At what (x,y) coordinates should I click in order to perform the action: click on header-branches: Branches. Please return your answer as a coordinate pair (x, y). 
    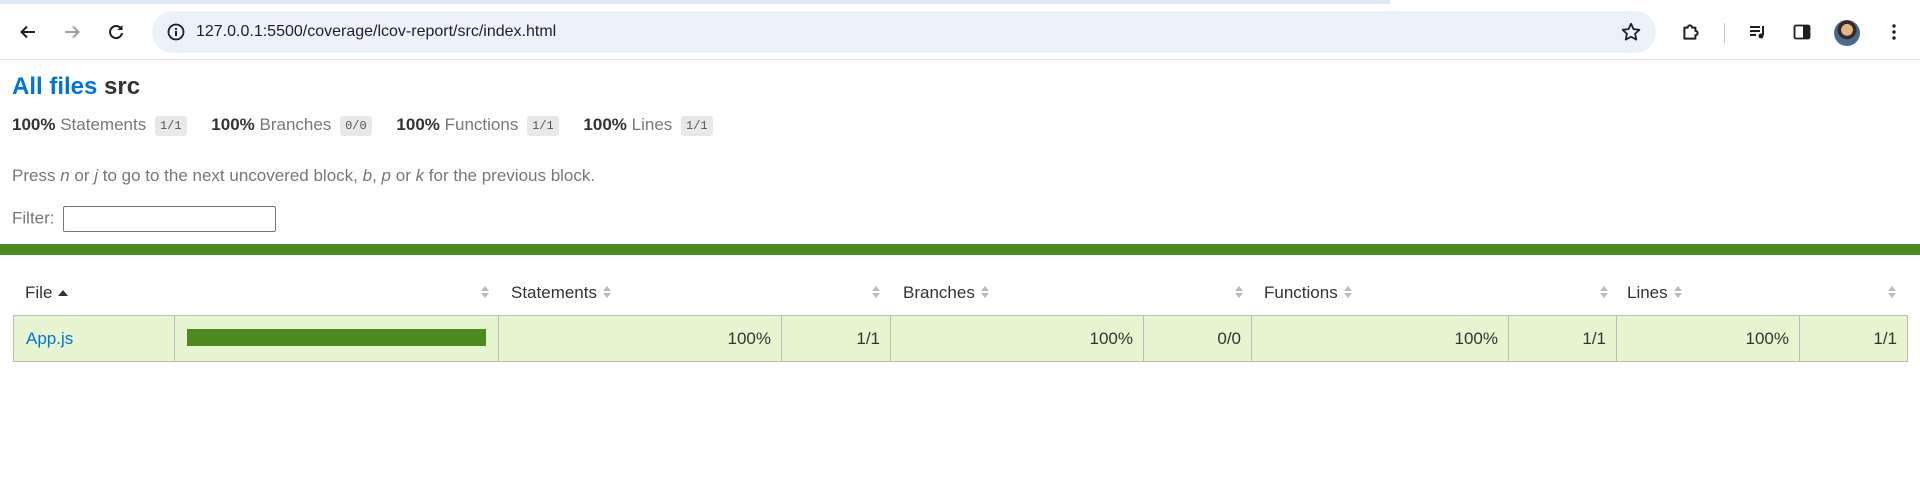
    Looking at the image, I should click on (946, 293).